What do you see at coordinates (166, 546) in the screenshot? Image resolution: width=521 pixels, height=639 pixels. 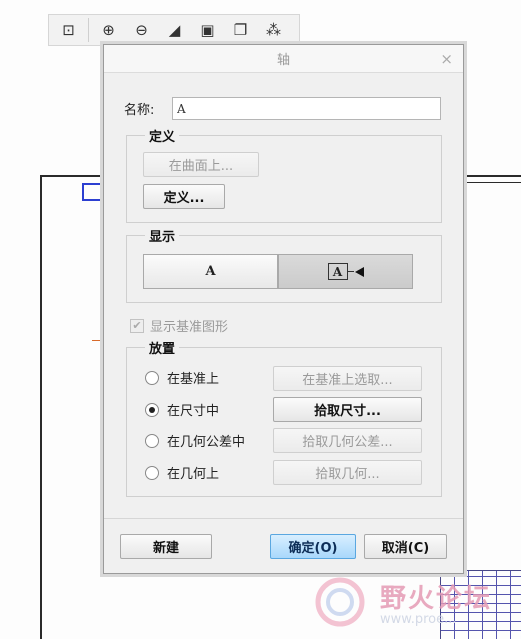 I see `new-button: 新建` at bounding box center [166, 546].